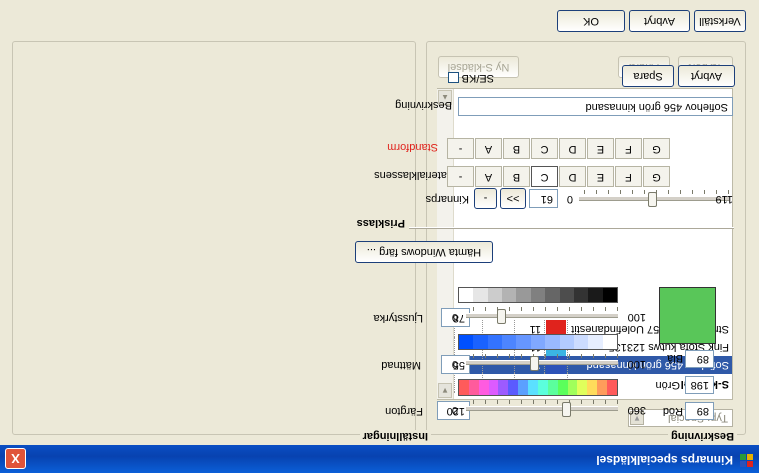 The image size is (759, 473). I want to click on price-class-divider, so click(571, 228).